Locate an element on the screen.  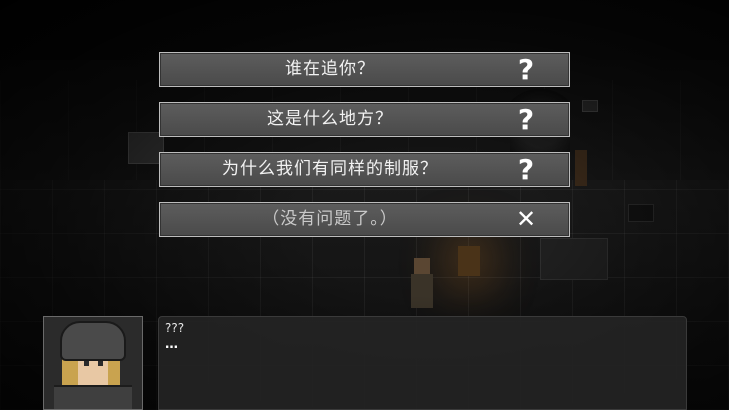
portrait-helmet is located at coordinates (93, 341).